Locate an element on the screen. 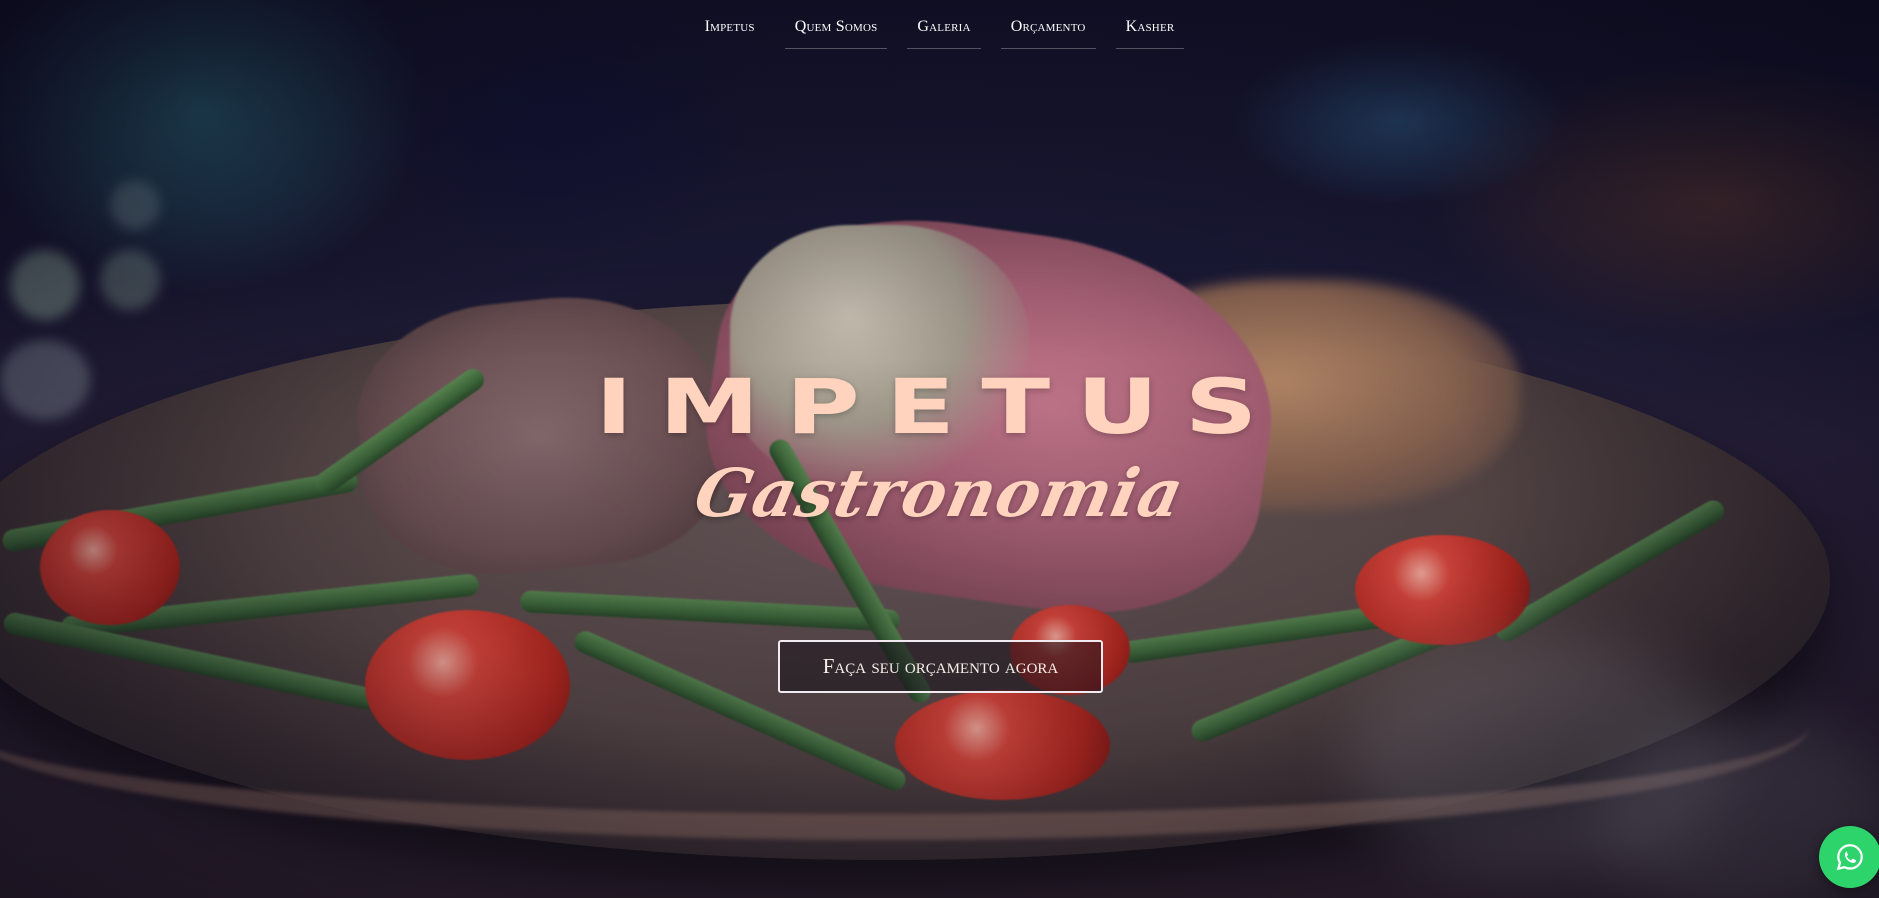  nav-item-impetus: Impetus is located at coordinates (730, 24).